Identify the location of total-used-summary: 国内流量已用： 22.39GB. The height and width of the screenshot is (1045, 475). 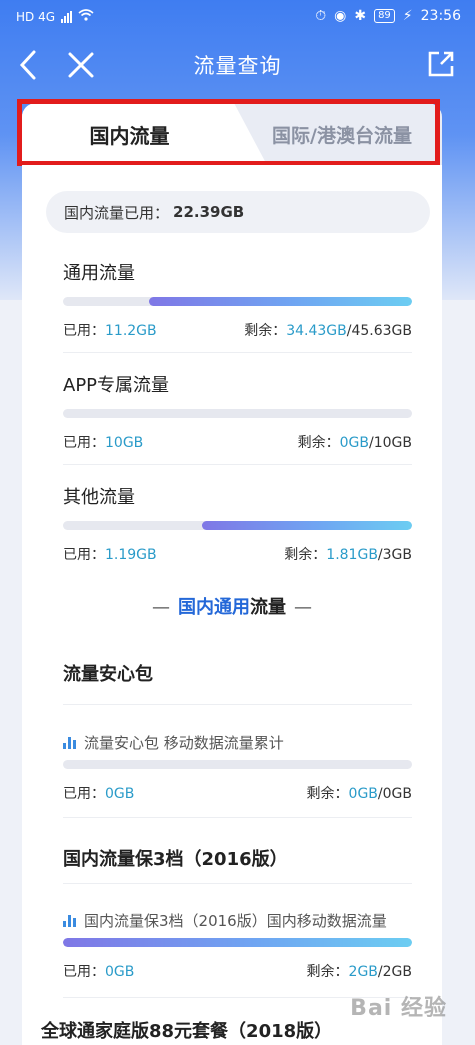
(238, 212).